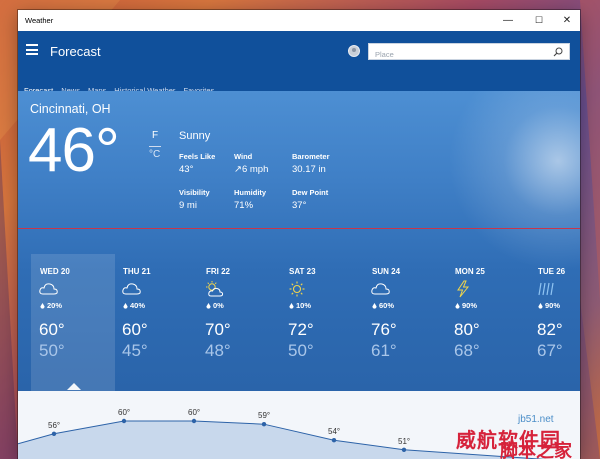 The image size is (600, 459). I want to click on search-input, so click(460, 54).